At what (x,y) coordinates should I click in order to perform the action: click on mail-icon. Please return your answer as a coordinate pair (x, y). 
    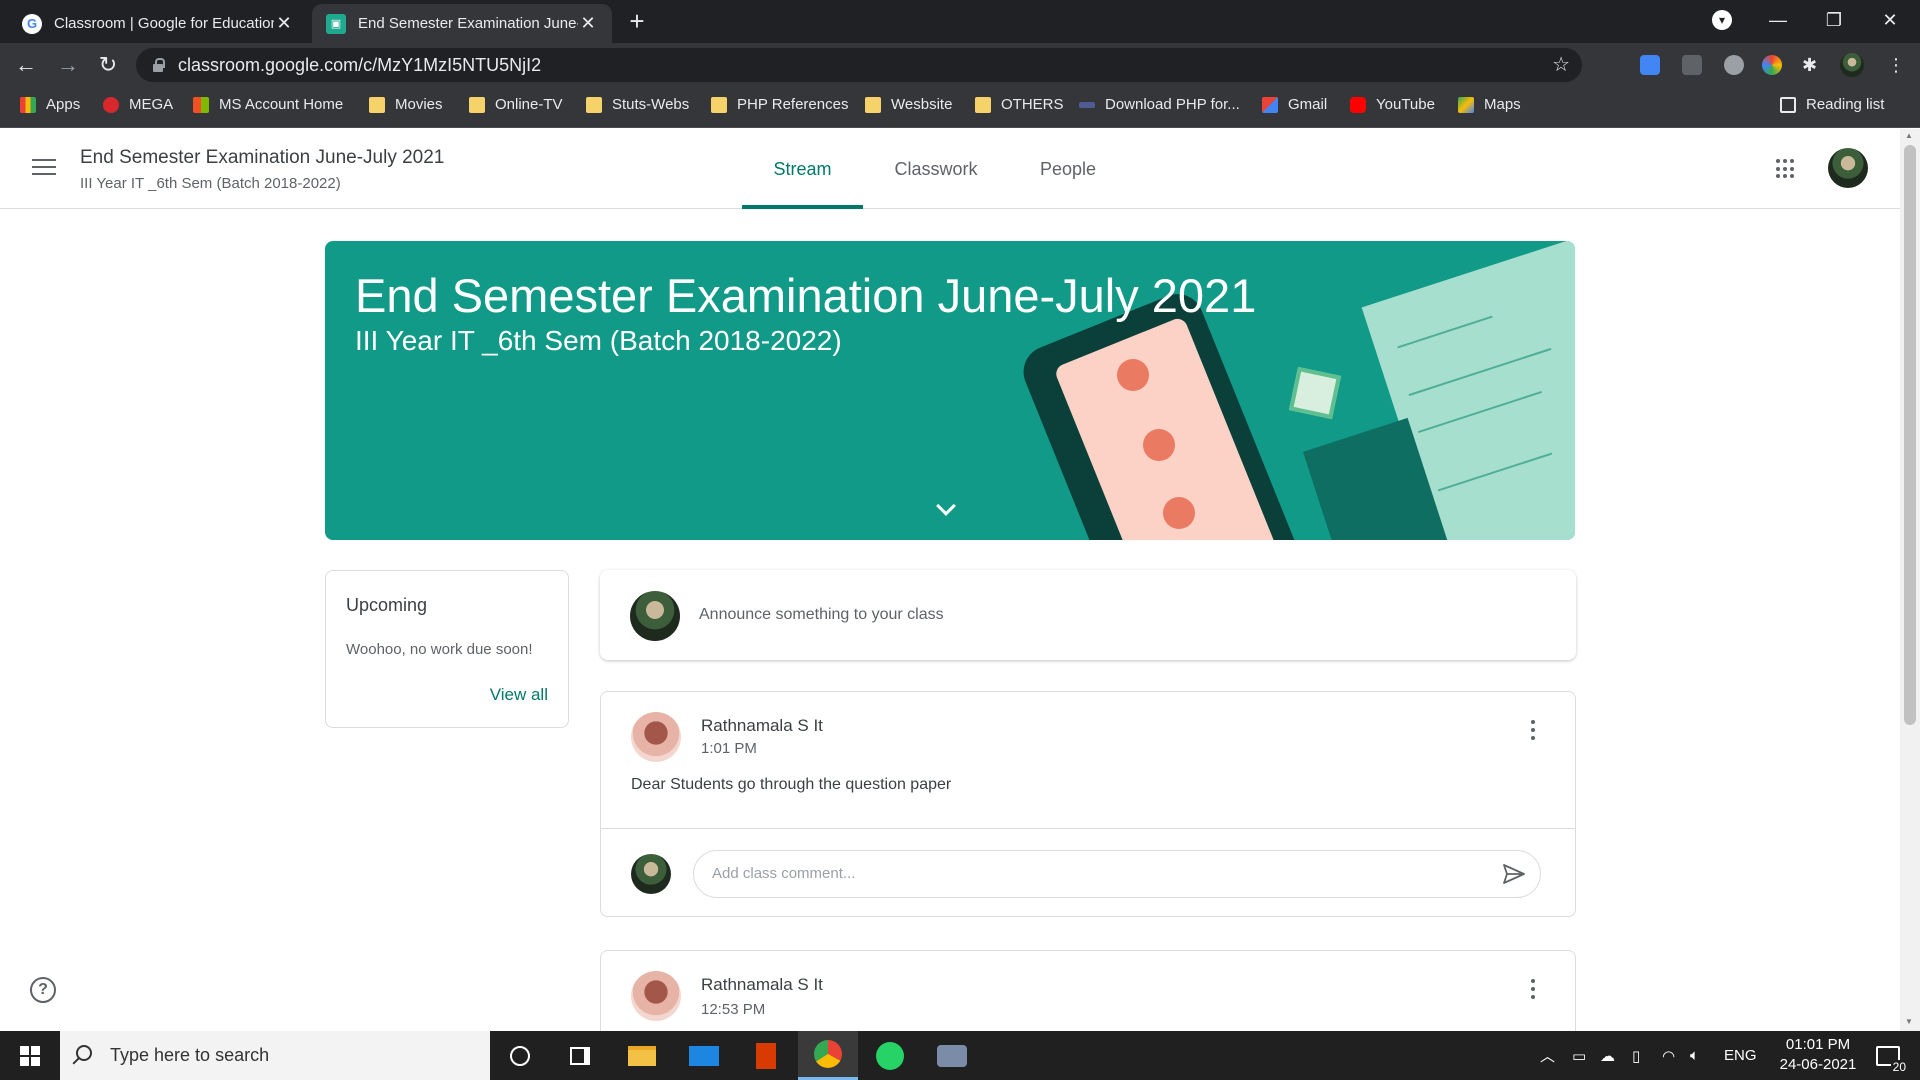
    Looking at the image, I should click on (704, 1055).